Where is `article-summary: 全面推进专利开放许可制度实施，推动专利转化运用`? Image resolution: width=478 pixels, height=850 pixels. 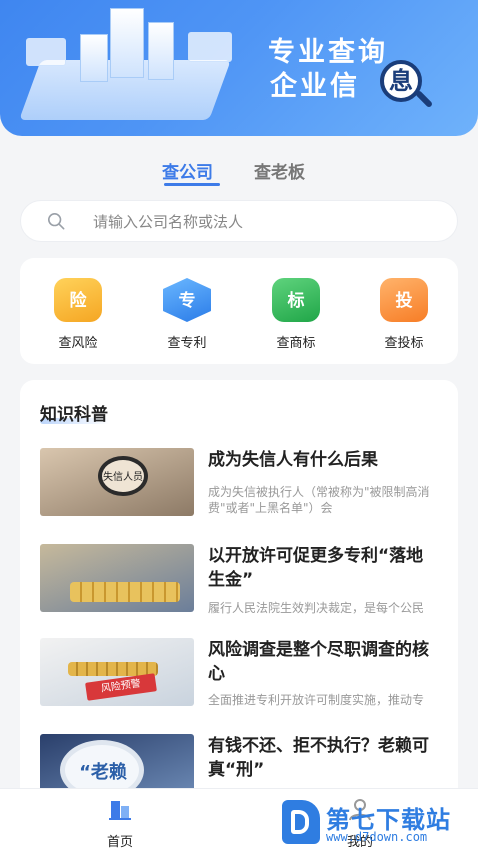
article-summary: 全面推进专利开放许可制度实施，推动专利转化运用 is located at coordinates (316, 700).